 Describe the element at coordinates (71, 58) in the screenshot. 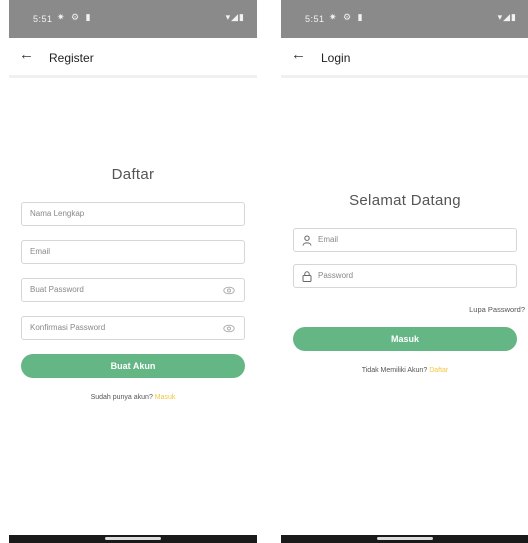

I see `app-bar-title: Register` at that location.